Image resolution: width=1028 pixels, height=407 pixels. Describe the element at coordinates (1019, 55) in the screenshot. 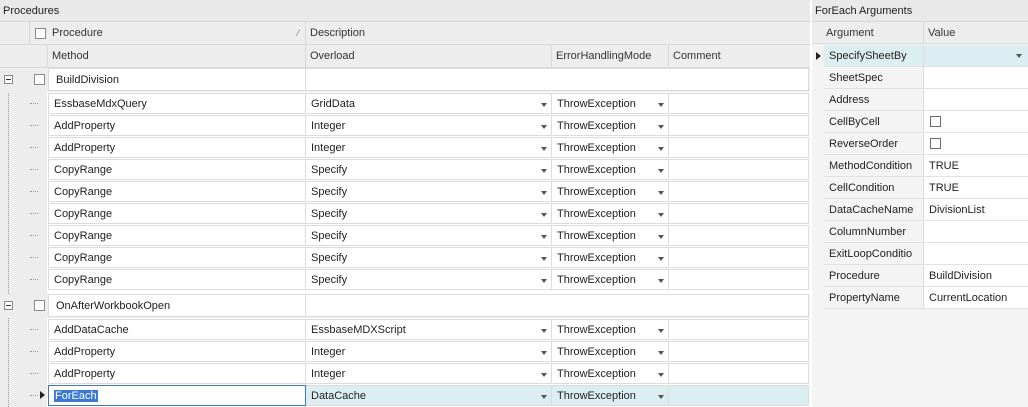

I see `value-dropdown-icon` at that location.